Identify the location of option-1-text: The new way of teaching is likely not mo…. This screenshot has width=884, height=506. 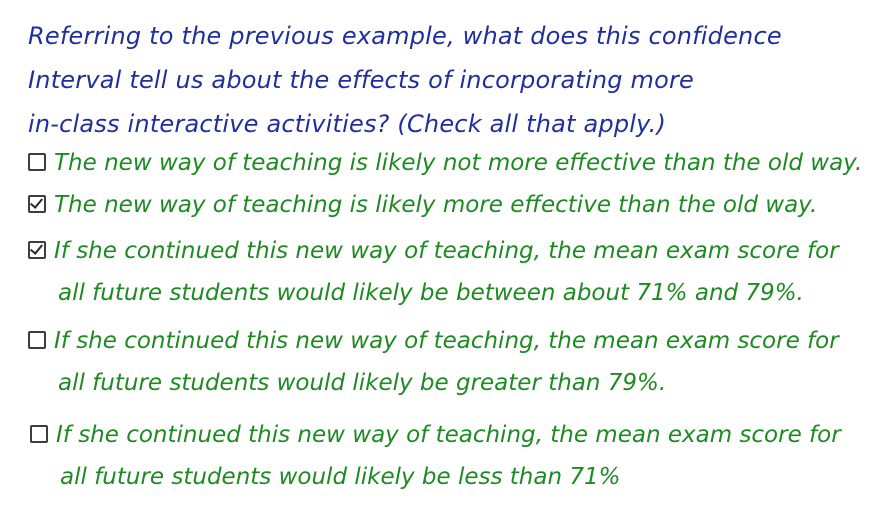
(458, 163).